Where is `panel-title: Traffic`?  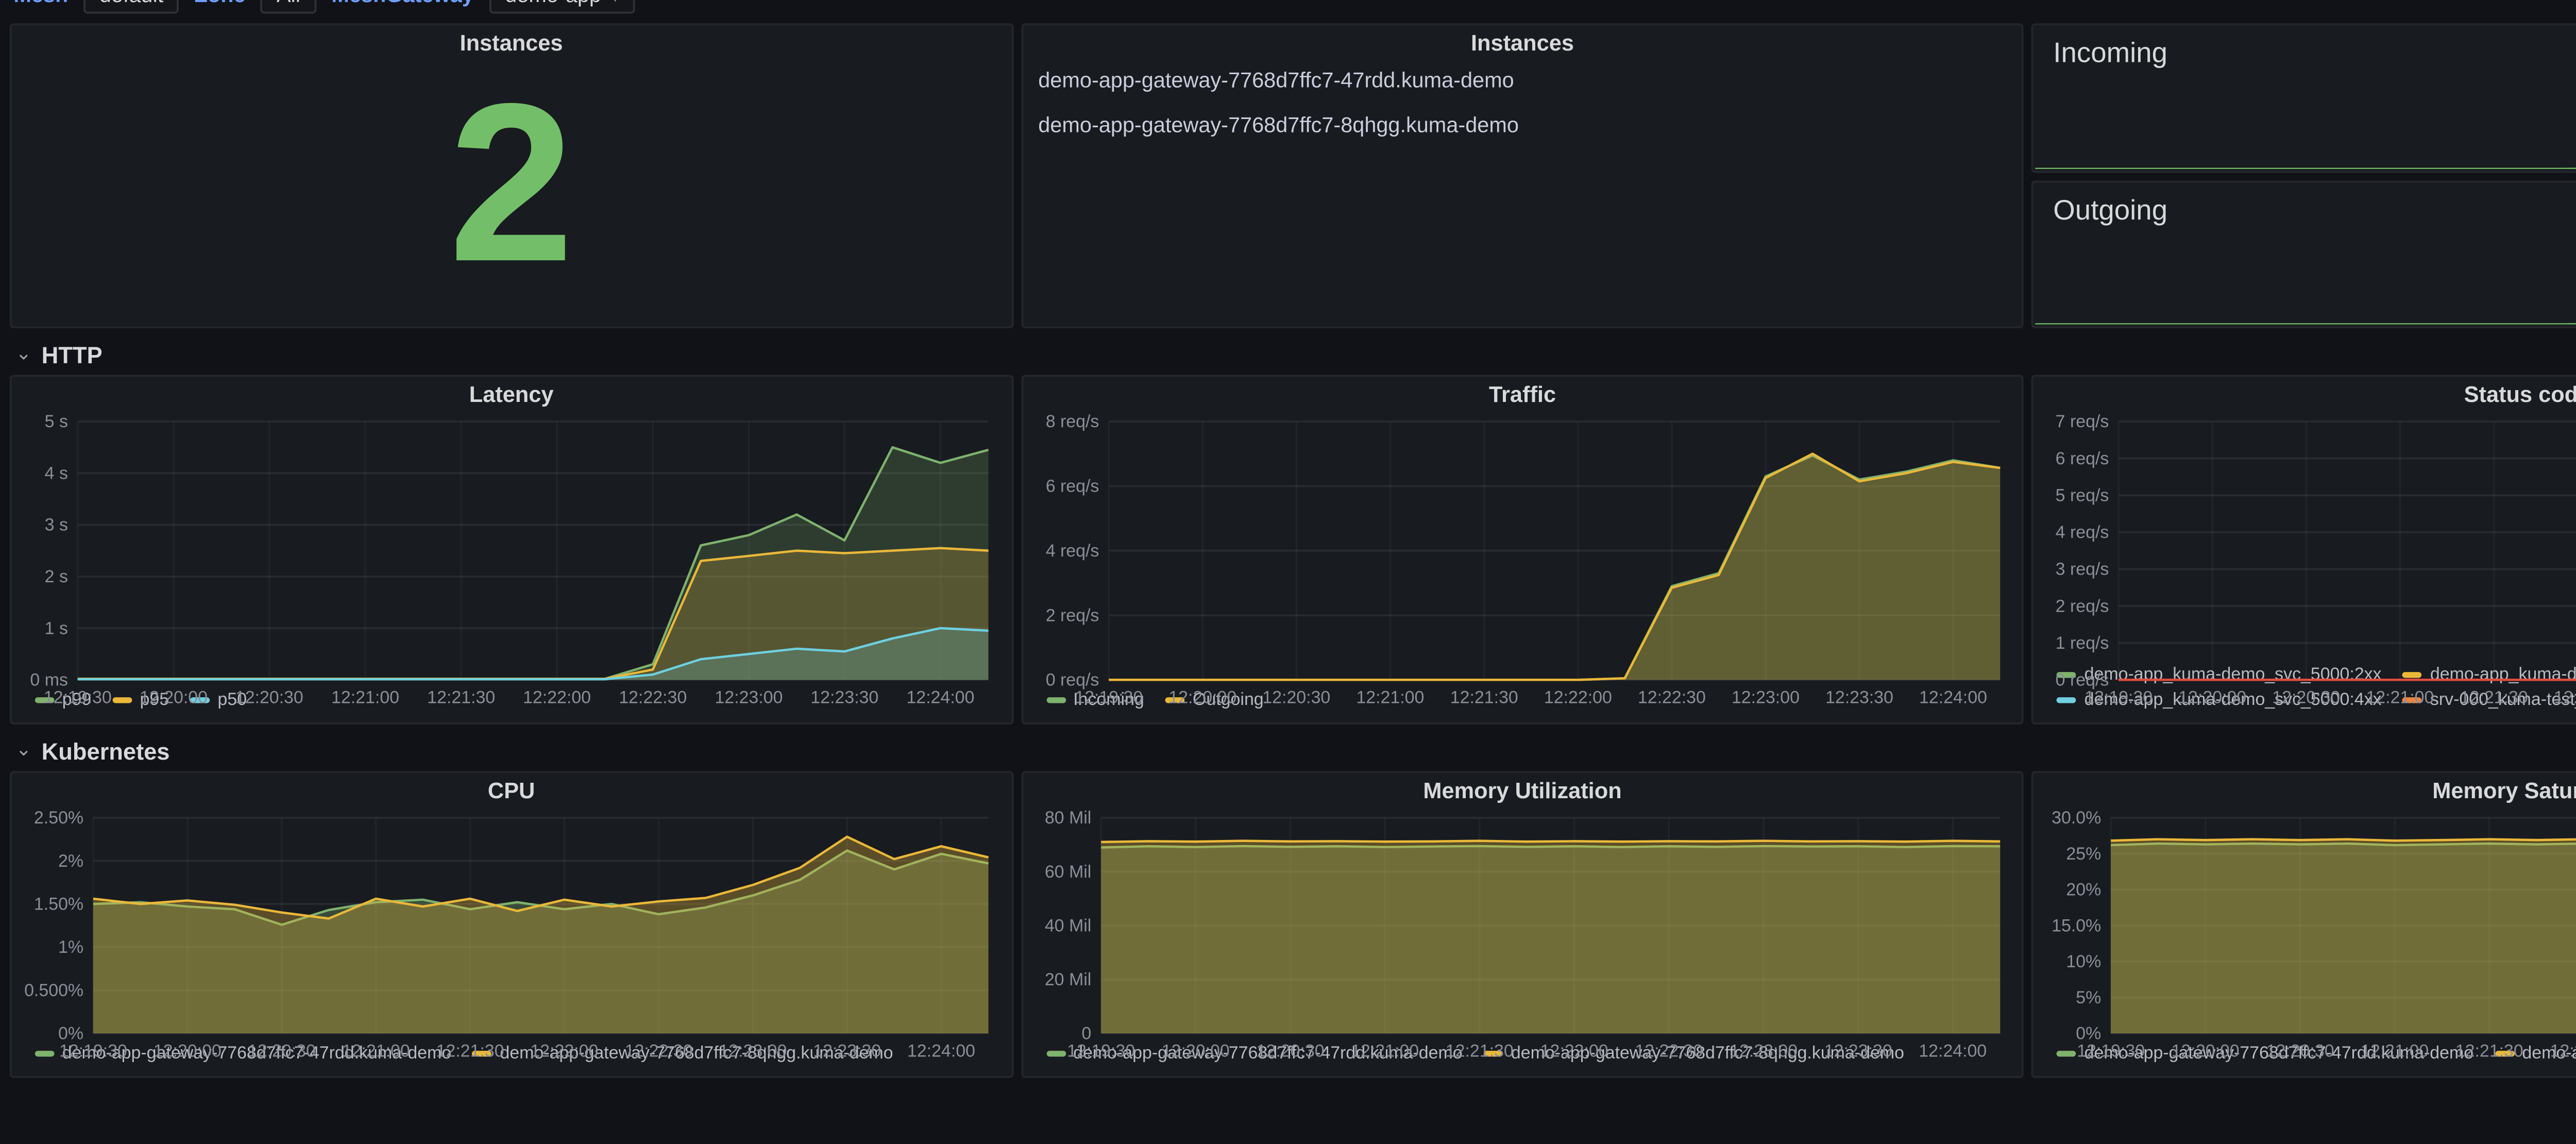 panel-title: Traffic is located at coordinates (1523, 393).